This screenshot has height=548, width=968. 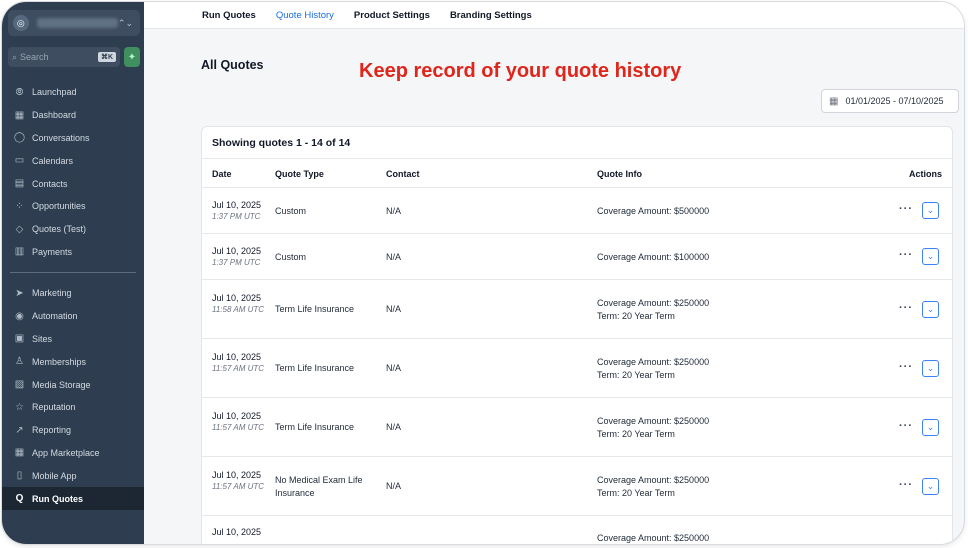 What do you see at coordinates (241, 304) in the screenshot?
I see `quote-date-cell: Jul 10, 2025 11:58 AM UTC` at bounding box center [241, 304].